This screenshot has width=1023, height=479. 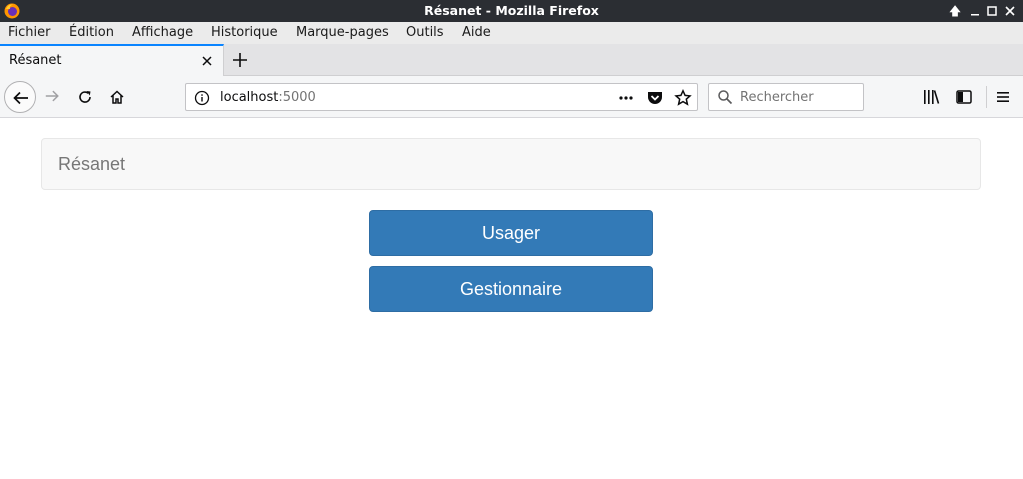 I want to click on window-close-button, so click(x=1010, y=11).